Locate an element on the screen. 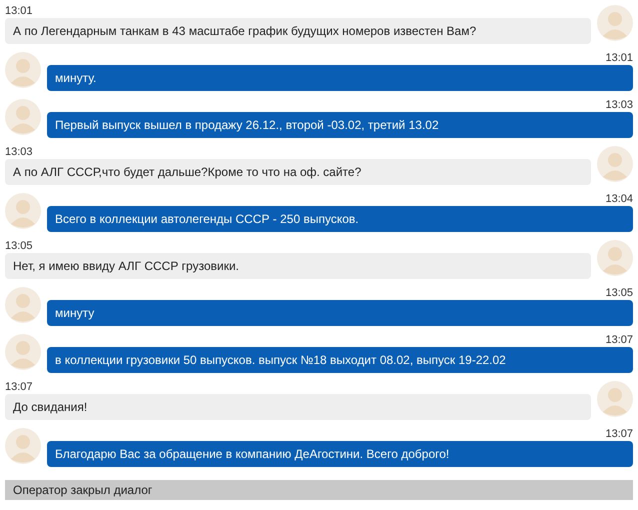 This screenshot has width=638, height=510. message-bubble: До свидания! is located at coordinates (298, 407).